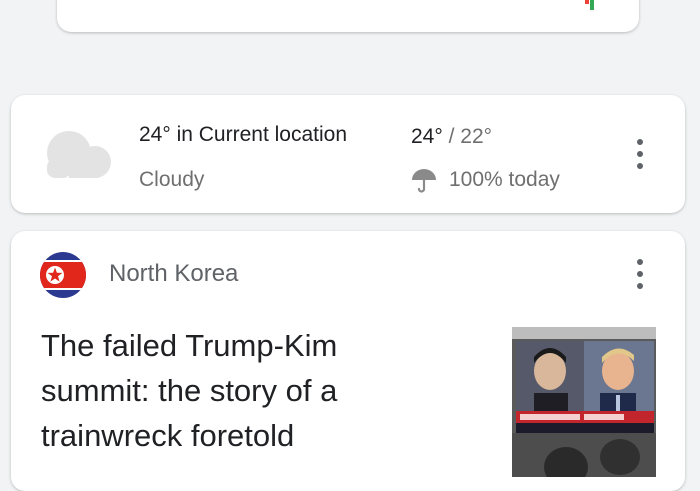 This screenshot has width=700, height=491. What do you see at coordinates (172, 179) in the screenshot?
I see `weather-condition: Cloudy` at bounding box center [172, 179].